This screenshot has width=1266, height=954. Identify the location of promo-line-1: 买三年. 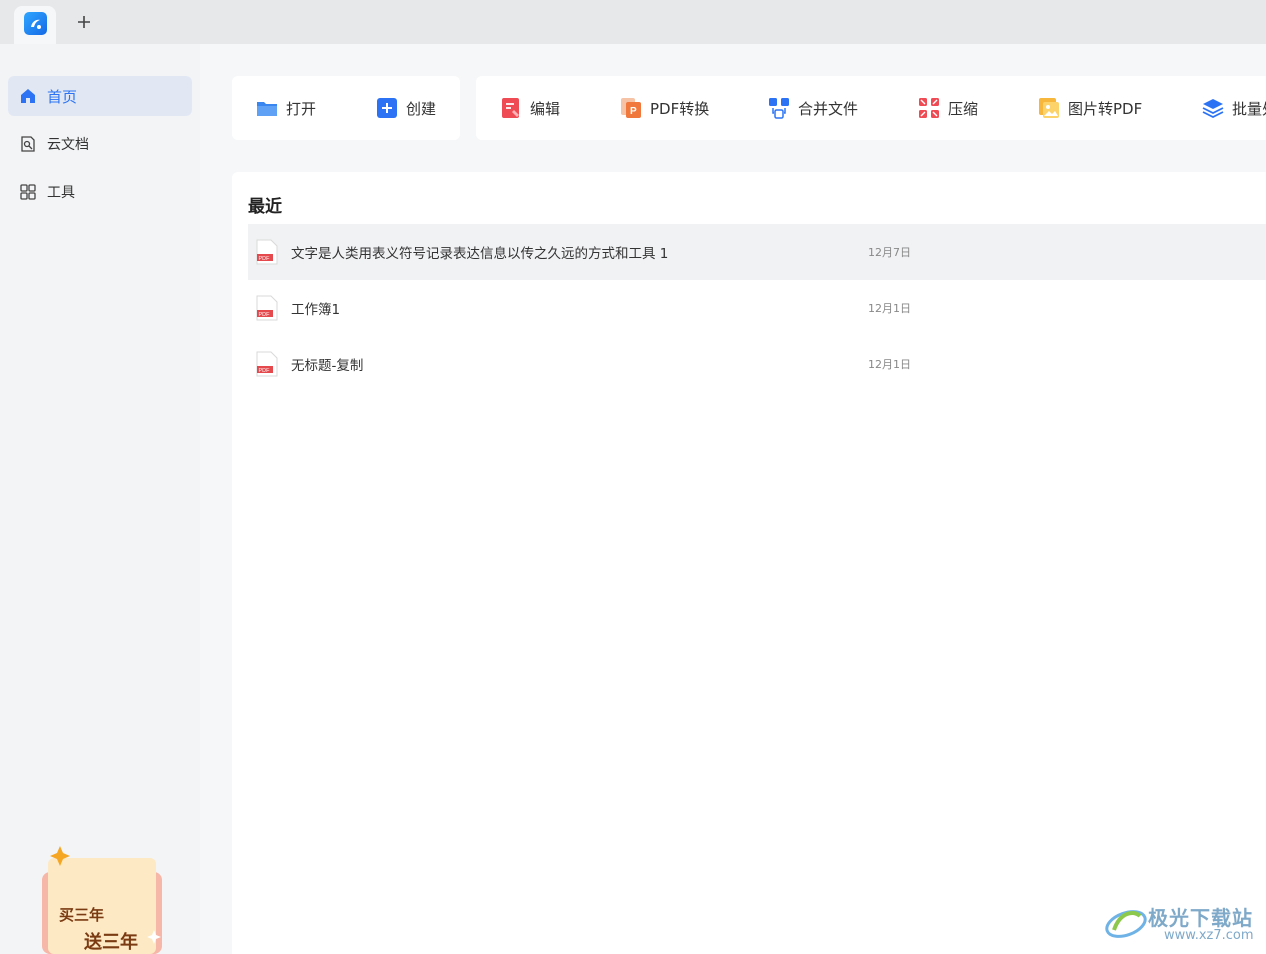
(82, 915).